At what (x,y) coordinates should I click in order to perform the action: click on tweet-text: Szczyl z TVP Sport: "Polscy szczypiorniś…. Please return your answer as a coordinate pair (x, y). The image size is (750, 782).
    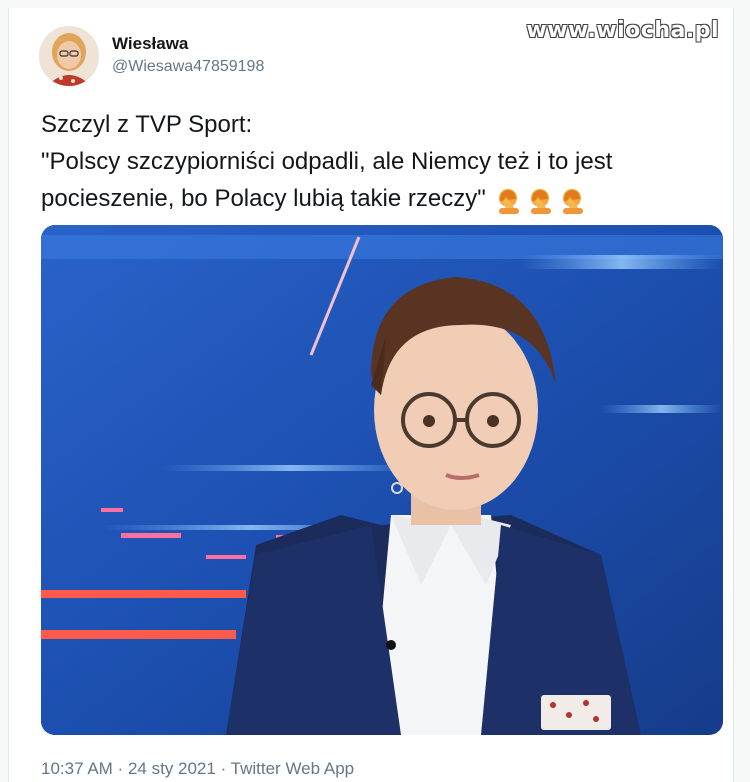
    Looking at the image, I should click on (381, 162).